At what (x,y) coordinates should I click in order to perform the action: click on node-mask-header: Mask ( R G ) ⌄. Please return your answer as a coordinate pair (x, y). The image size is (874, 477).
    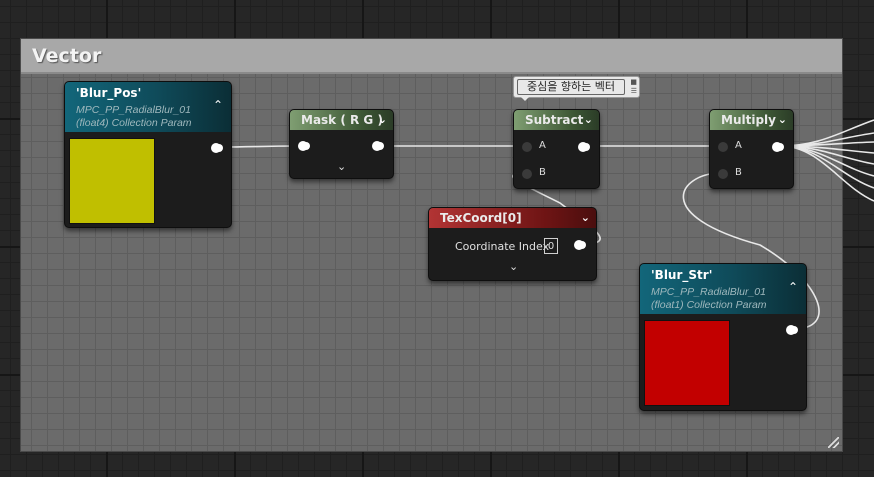
    Looking at the image, I should click on (341, 120).